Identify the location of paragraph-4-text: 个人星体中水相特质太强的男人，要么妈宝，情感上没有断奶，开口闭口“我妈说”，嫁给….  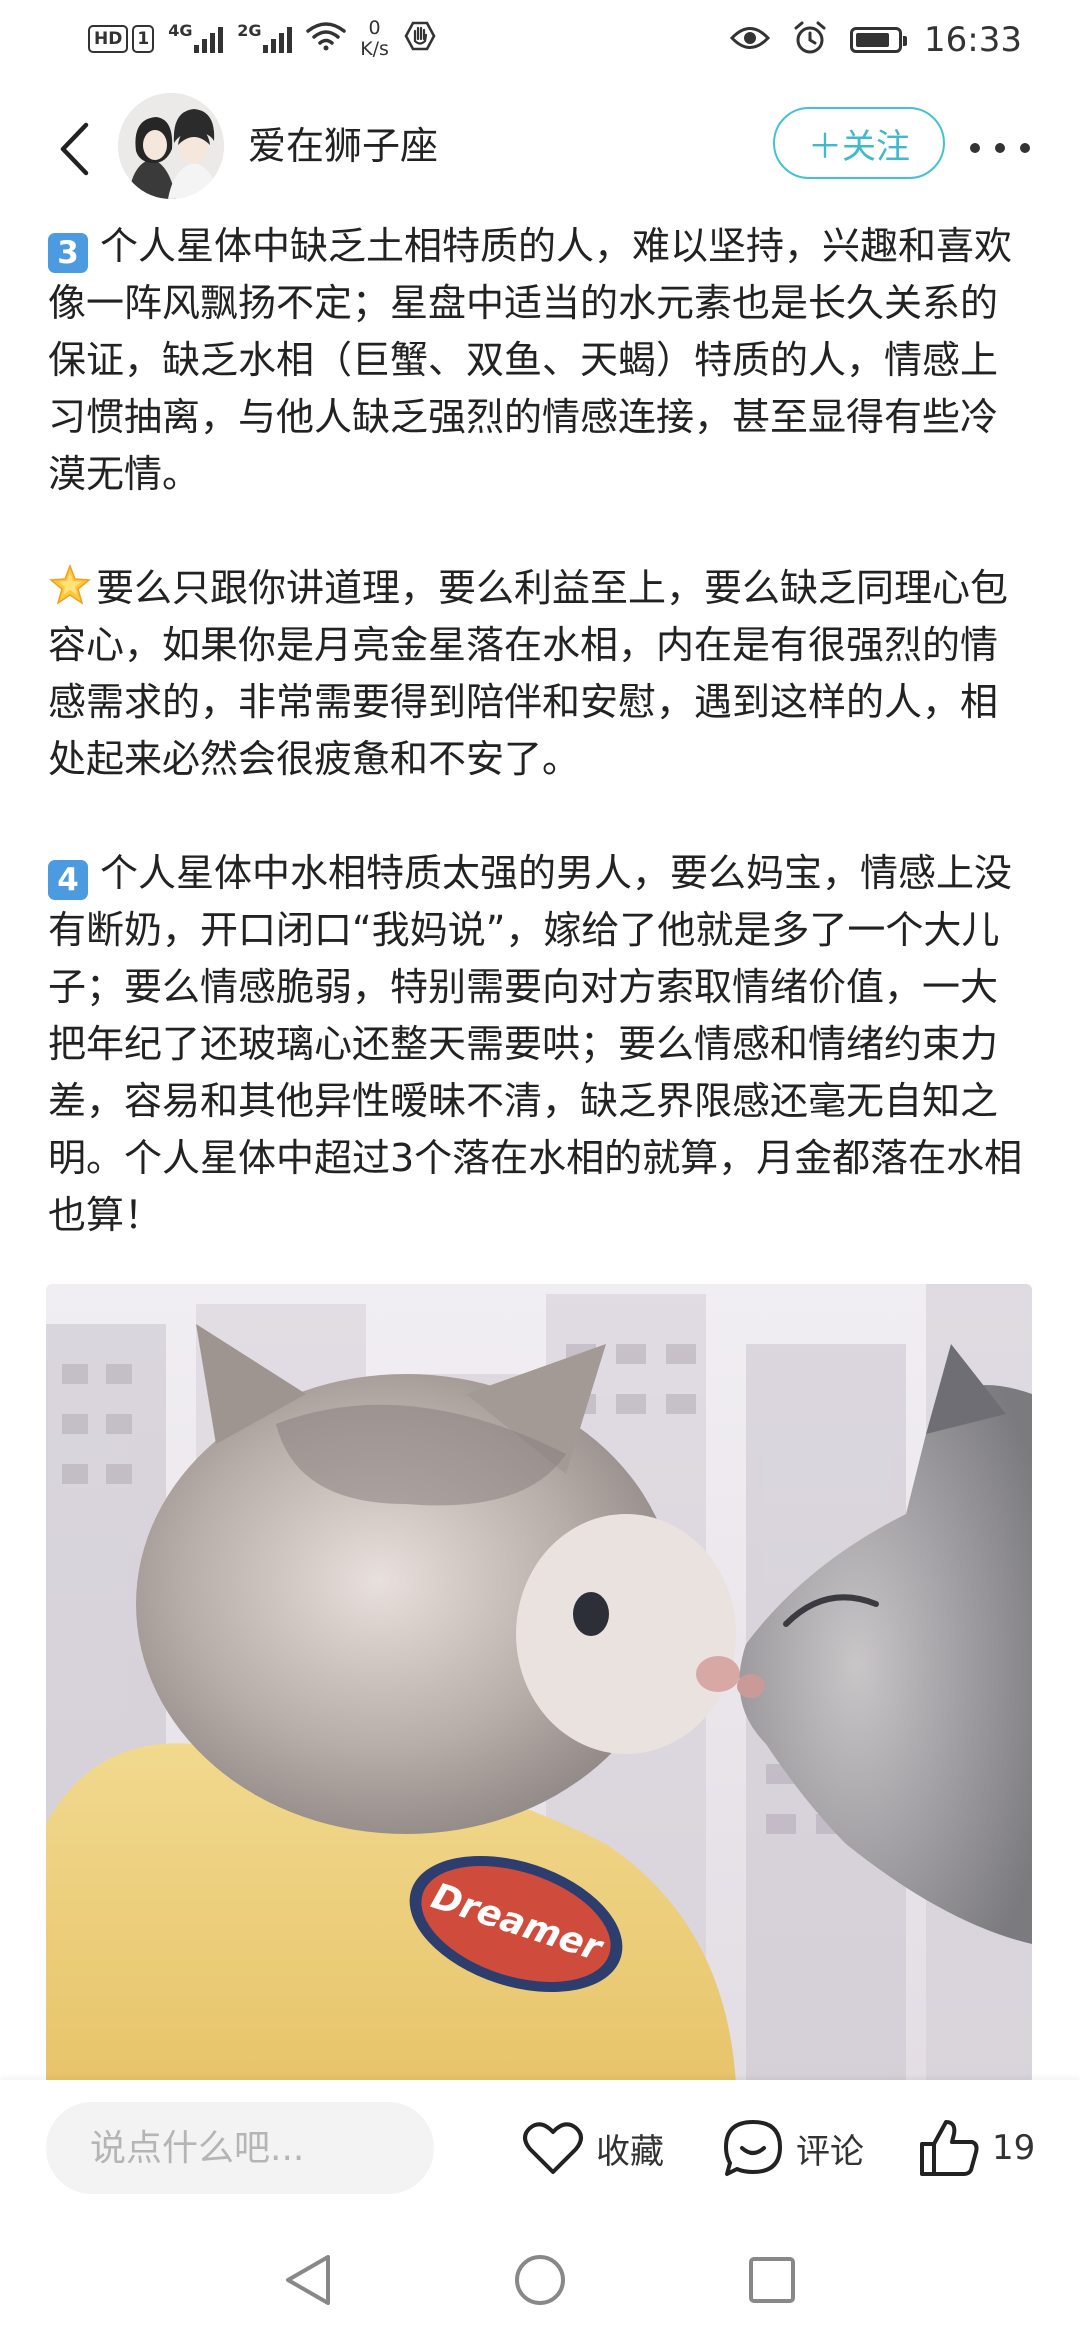
(535, 1044).